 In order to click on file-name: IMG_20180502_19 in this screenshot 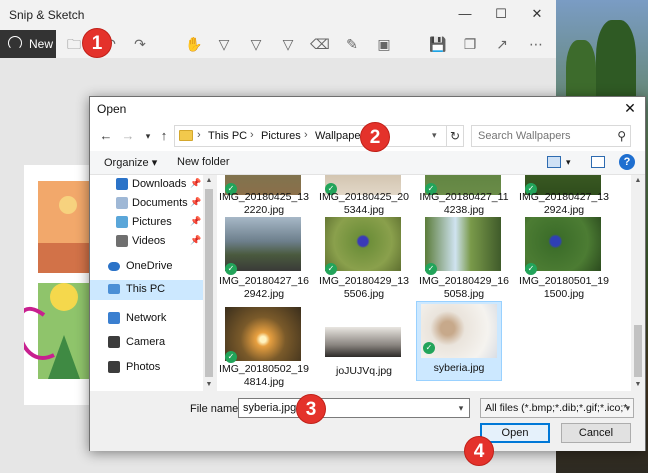, I will do `click(264, 369)`.